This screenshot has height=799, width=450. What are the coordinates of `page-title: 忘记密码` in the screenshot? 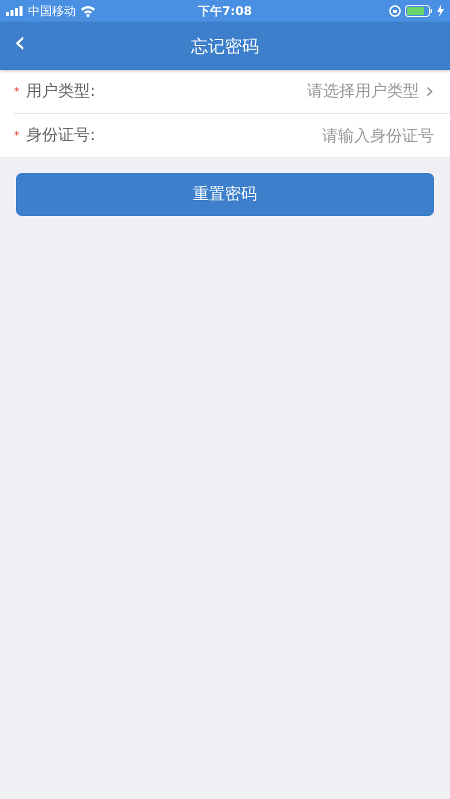 It's located at (225, 47).